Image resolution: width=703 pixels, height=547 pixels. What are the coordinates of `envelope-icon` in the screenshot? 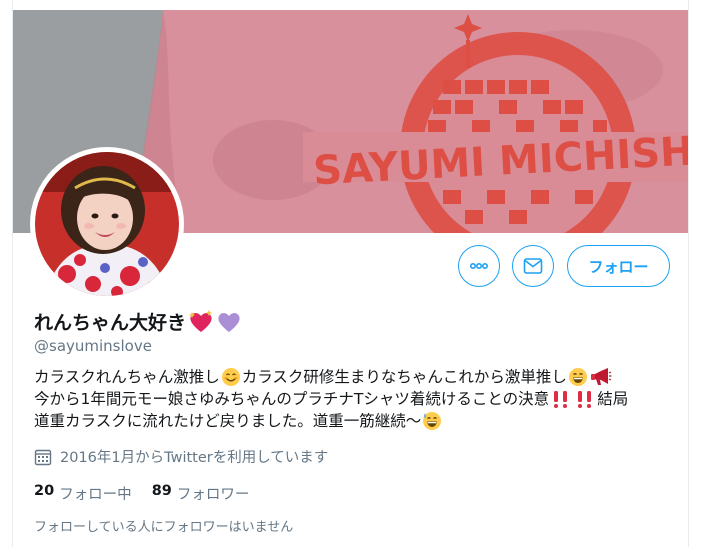 It's located at (533, 266).